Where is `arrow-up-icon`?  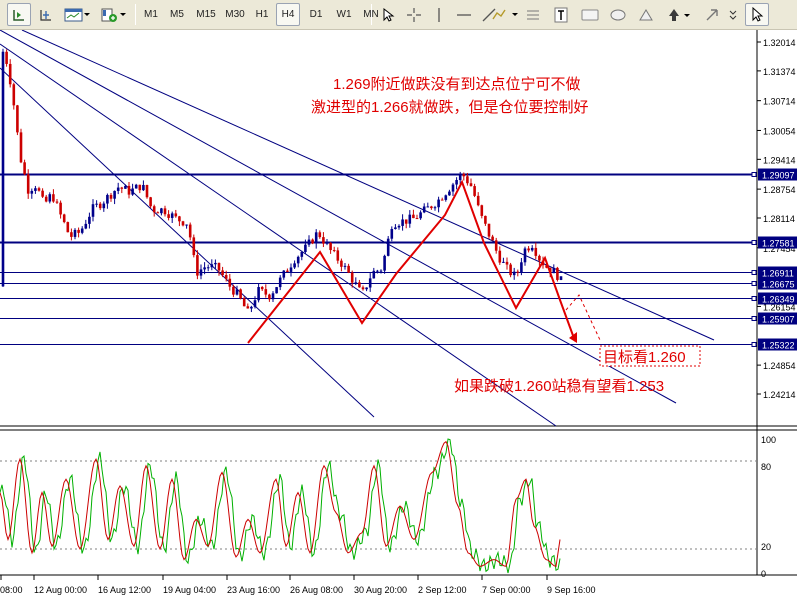 arrow-up-icon is located at coordinates (679, 14).